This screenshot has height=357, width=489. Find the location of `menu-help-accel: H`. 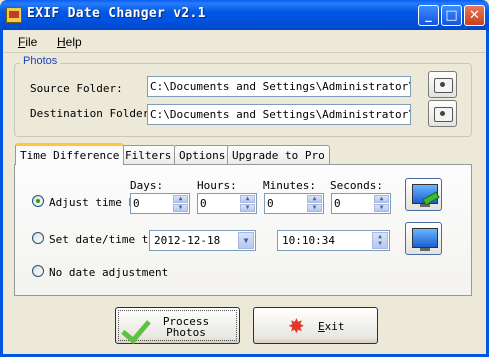

menu-help-accel: H is located at coordinates (61, 42).